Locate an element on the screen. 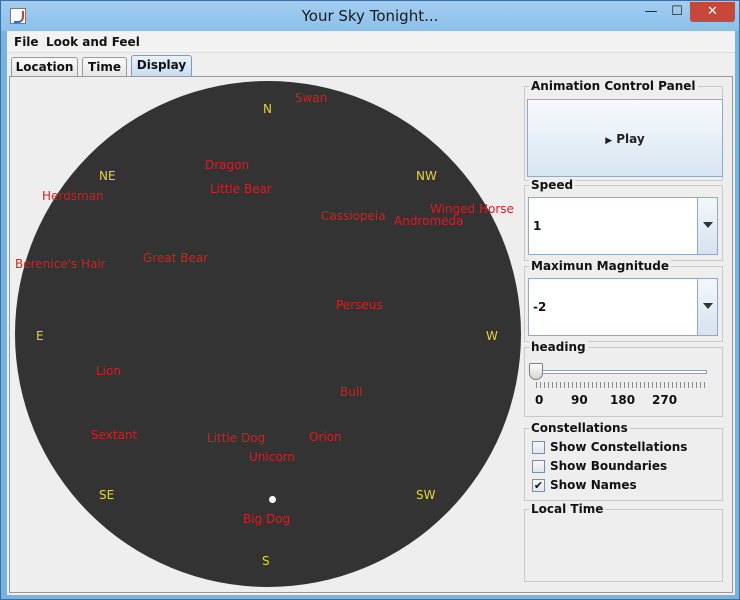 The width and height of the screenshot is (740, 600). heading-tick-0: 0 is located at coordinates (539, 400).